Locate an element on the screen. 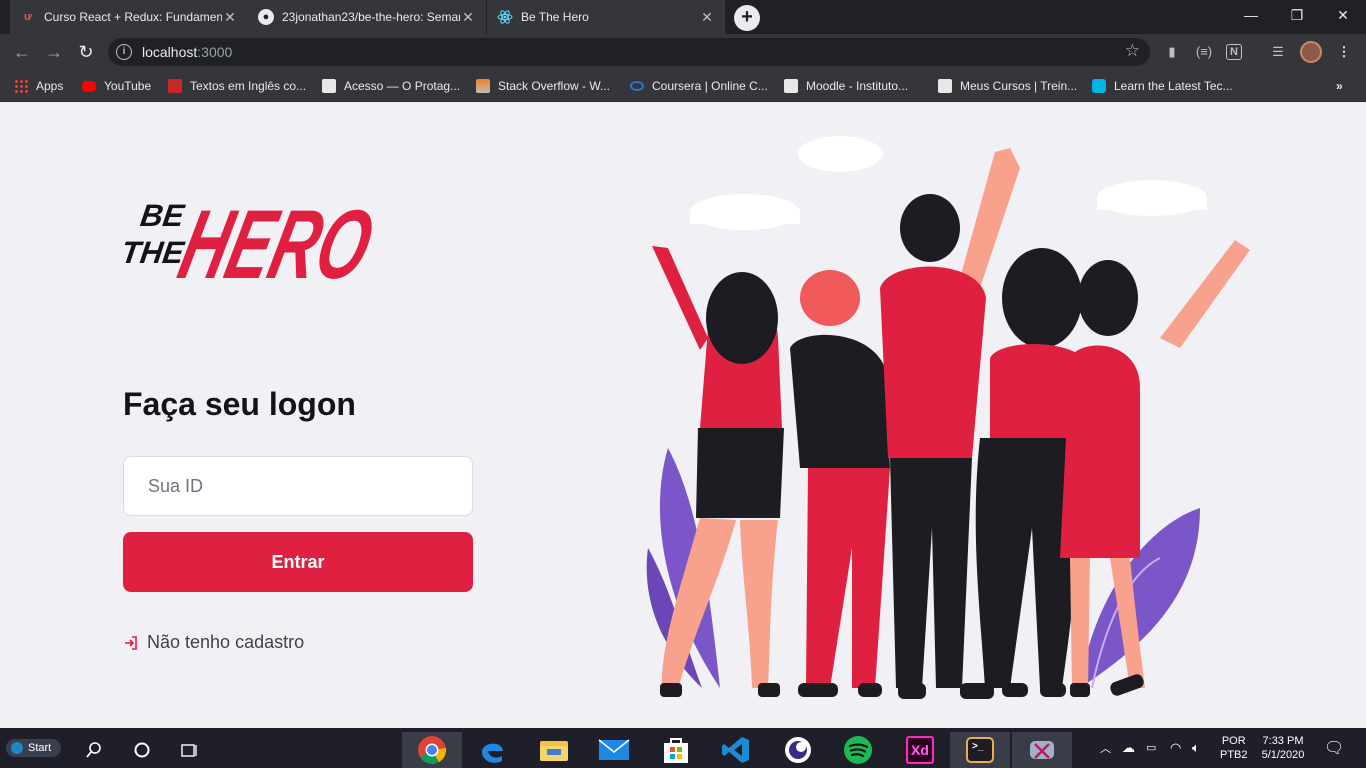 This screenshot has height=768, width=1366. tab-title: 23jonathan23/be-the-hero: Semana is located at coordinates (371, 17).